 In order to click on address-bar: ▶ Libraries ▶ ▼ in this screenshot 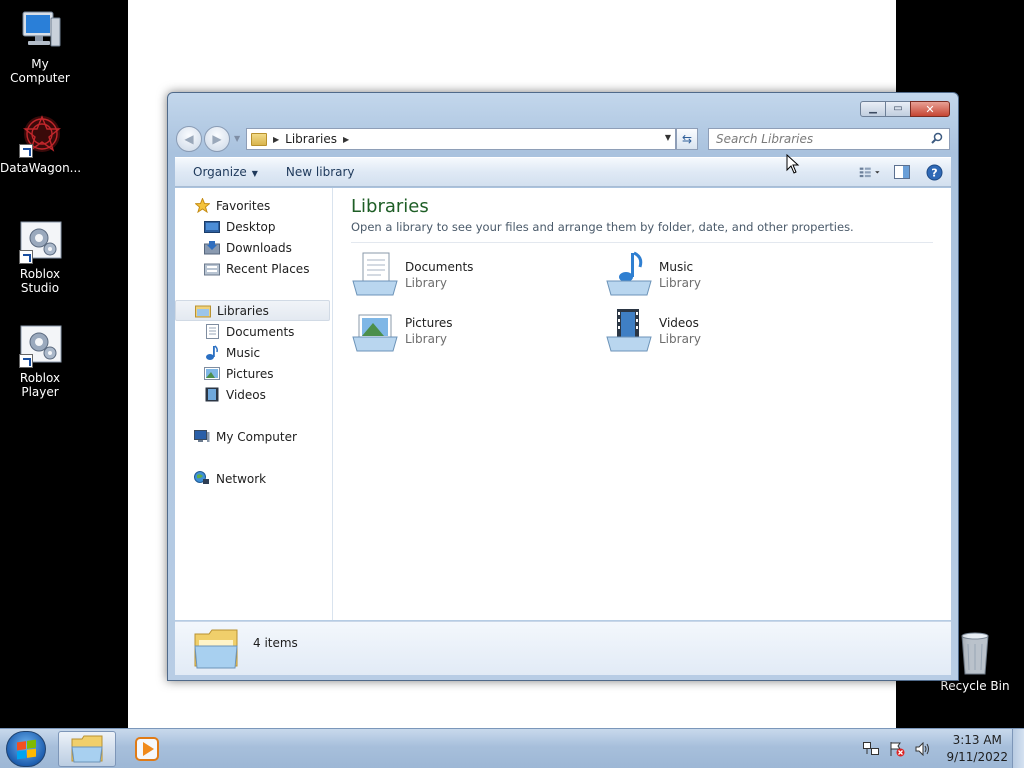, I will do `click(461, 139)`.